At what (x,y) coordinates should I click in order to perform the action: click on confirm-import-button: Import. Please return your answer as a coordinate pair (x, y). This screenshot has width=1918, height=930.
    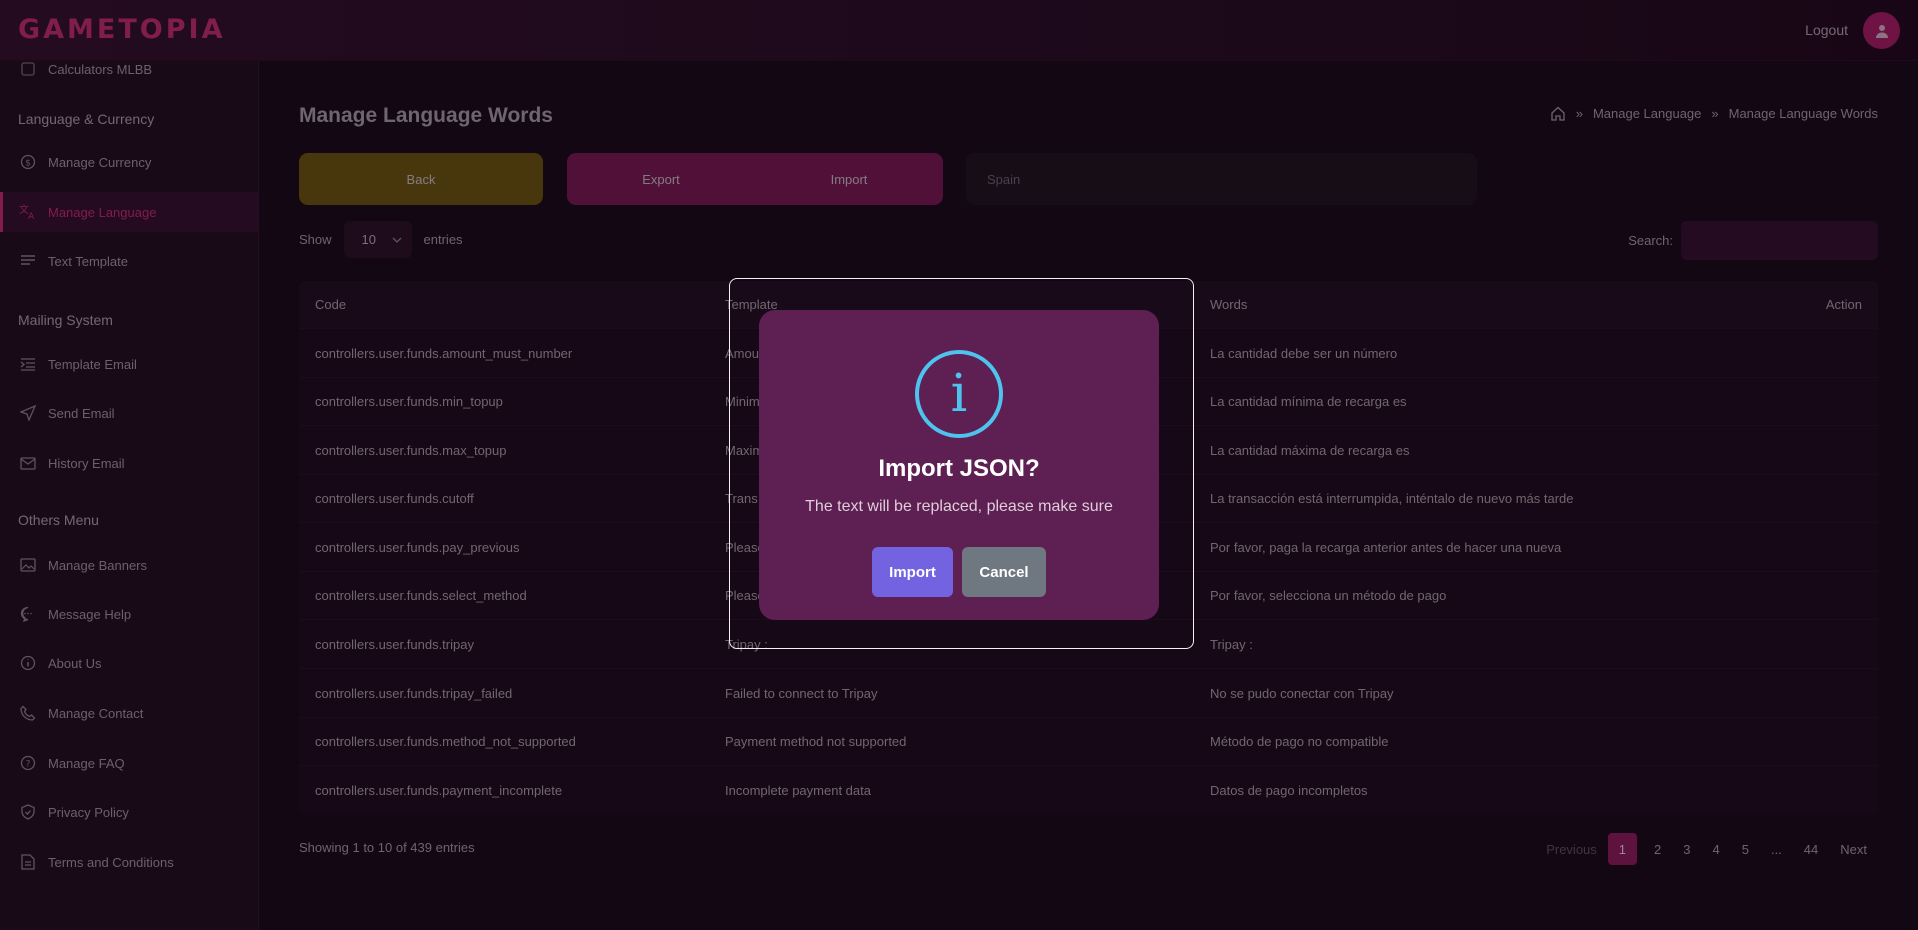
    Looking at the image, I should click on (912, 572).